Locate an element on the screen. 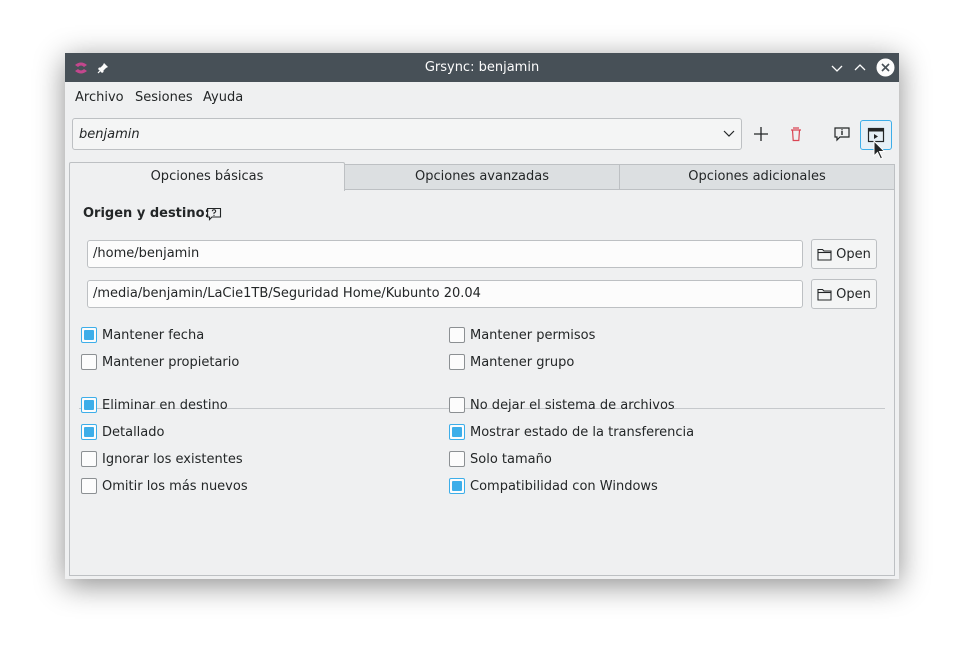 Image resolution: width=964 pixels, height=657 pixels. check-omitir-nuevos: Omitir los más nuevos is located at coordinates (164, 486).